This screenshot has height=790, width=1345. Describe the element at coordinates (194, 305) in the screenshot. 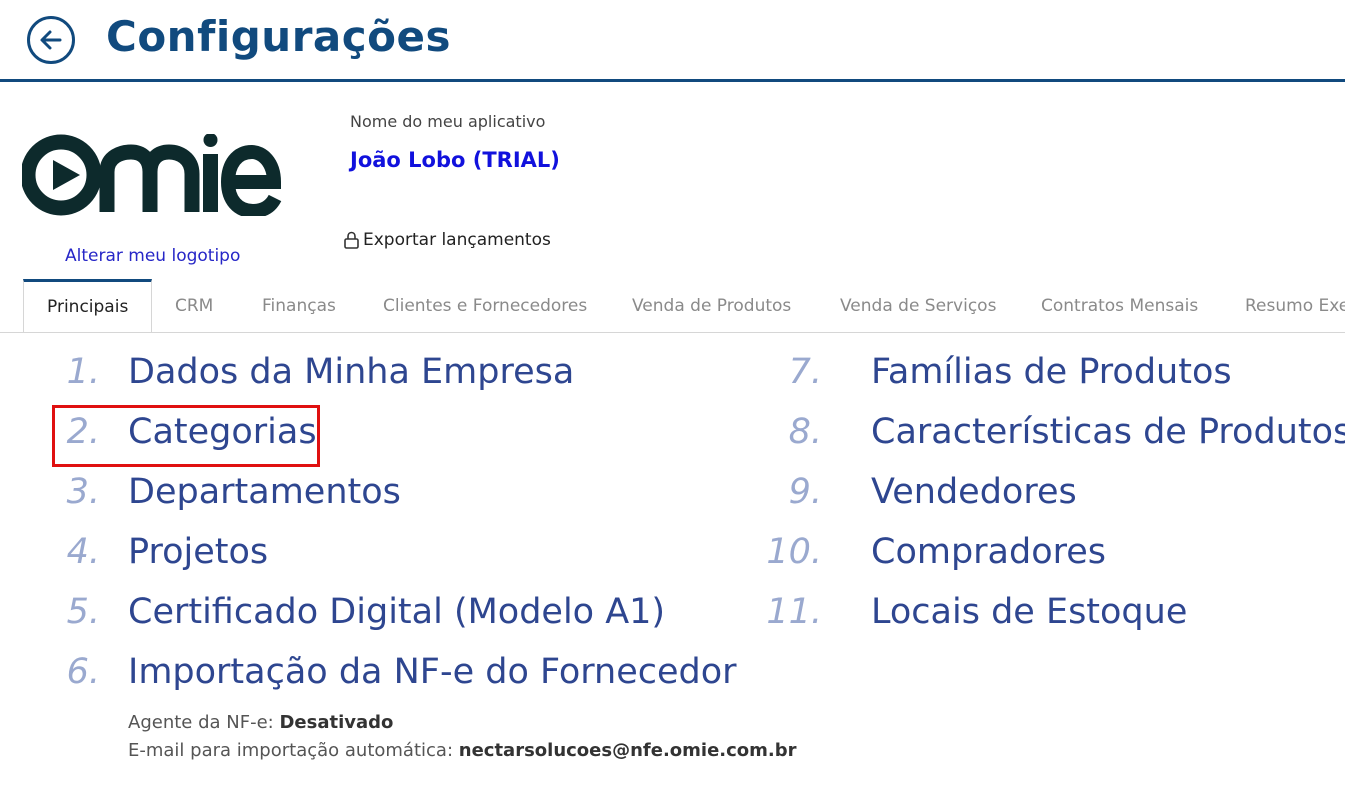

I see `tab-crm: CRM` at that location.